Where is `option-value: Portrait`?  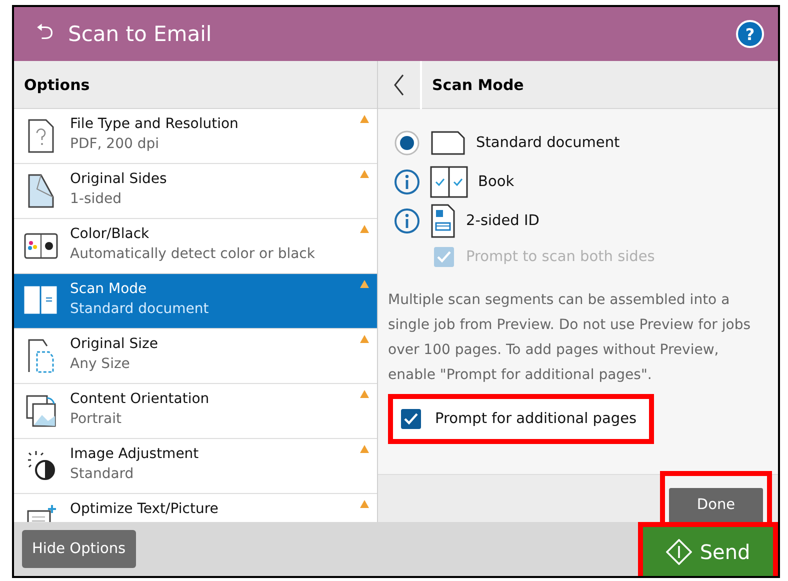
option-value: Portrait is located at coordinates (96, 419).